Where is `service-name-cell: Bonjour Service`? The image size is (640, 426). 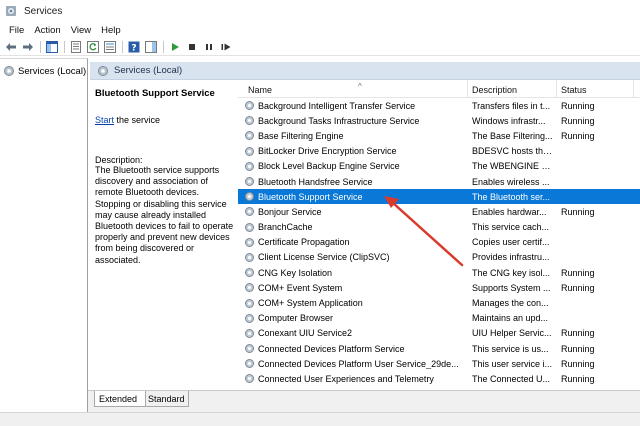 service-name-cell: Bonjour Service is located at coordinates (356, 211).